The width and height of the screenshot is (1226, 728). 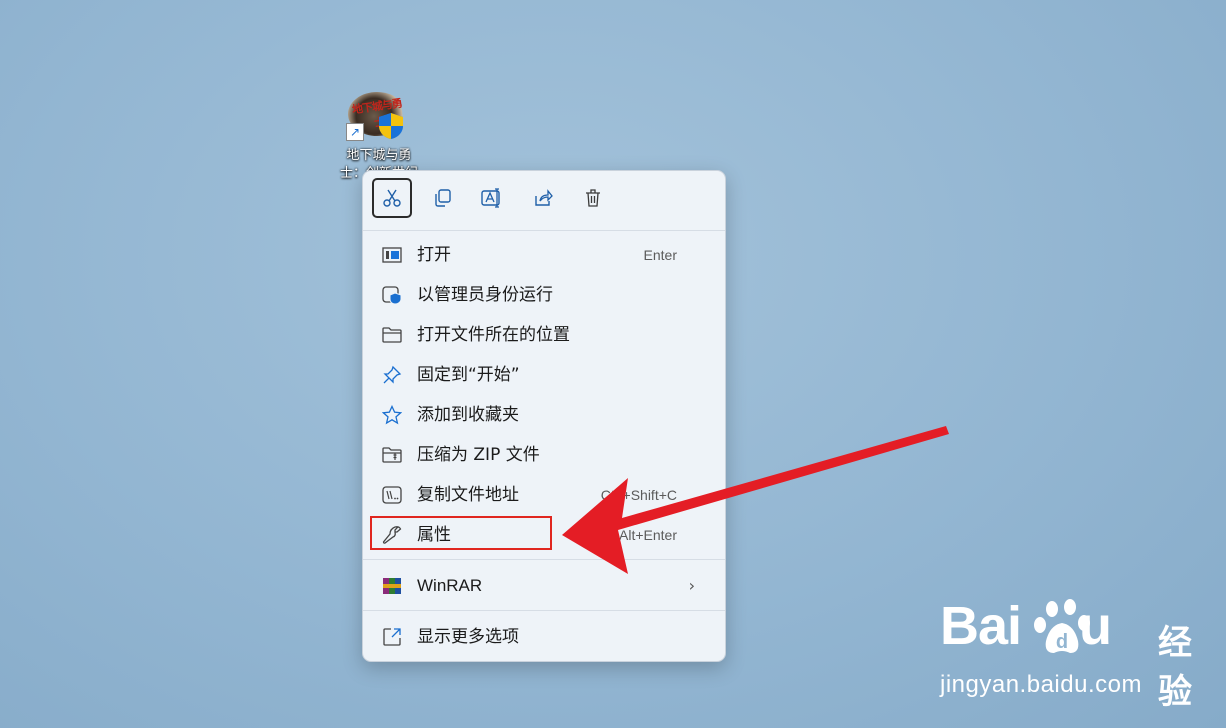 I want to click on share-button, so click(x=543, y=198).